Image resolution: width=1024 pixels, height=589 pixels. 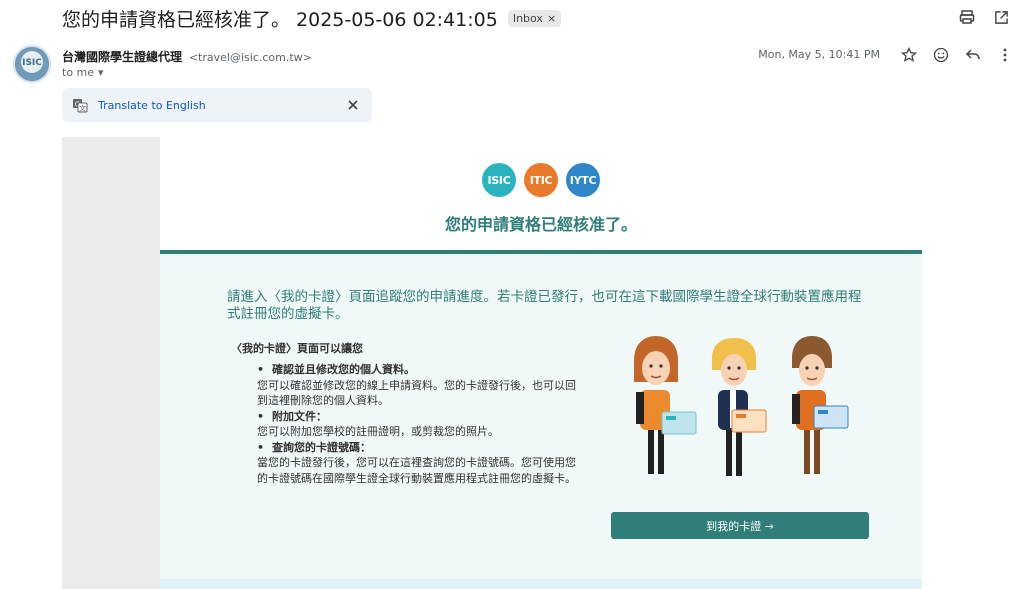 I want to click on feature-title-card-number: 查詢您的卡證號碼：, so click(x=419, y=448).